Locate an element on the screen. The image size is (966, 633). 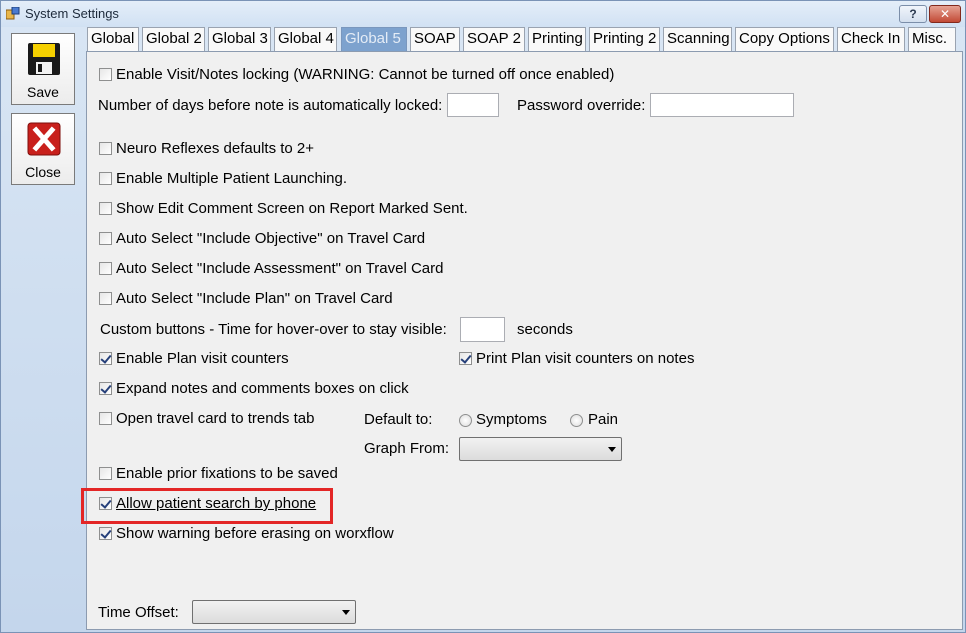
hover-time-input is located at coordinates (482, 329).